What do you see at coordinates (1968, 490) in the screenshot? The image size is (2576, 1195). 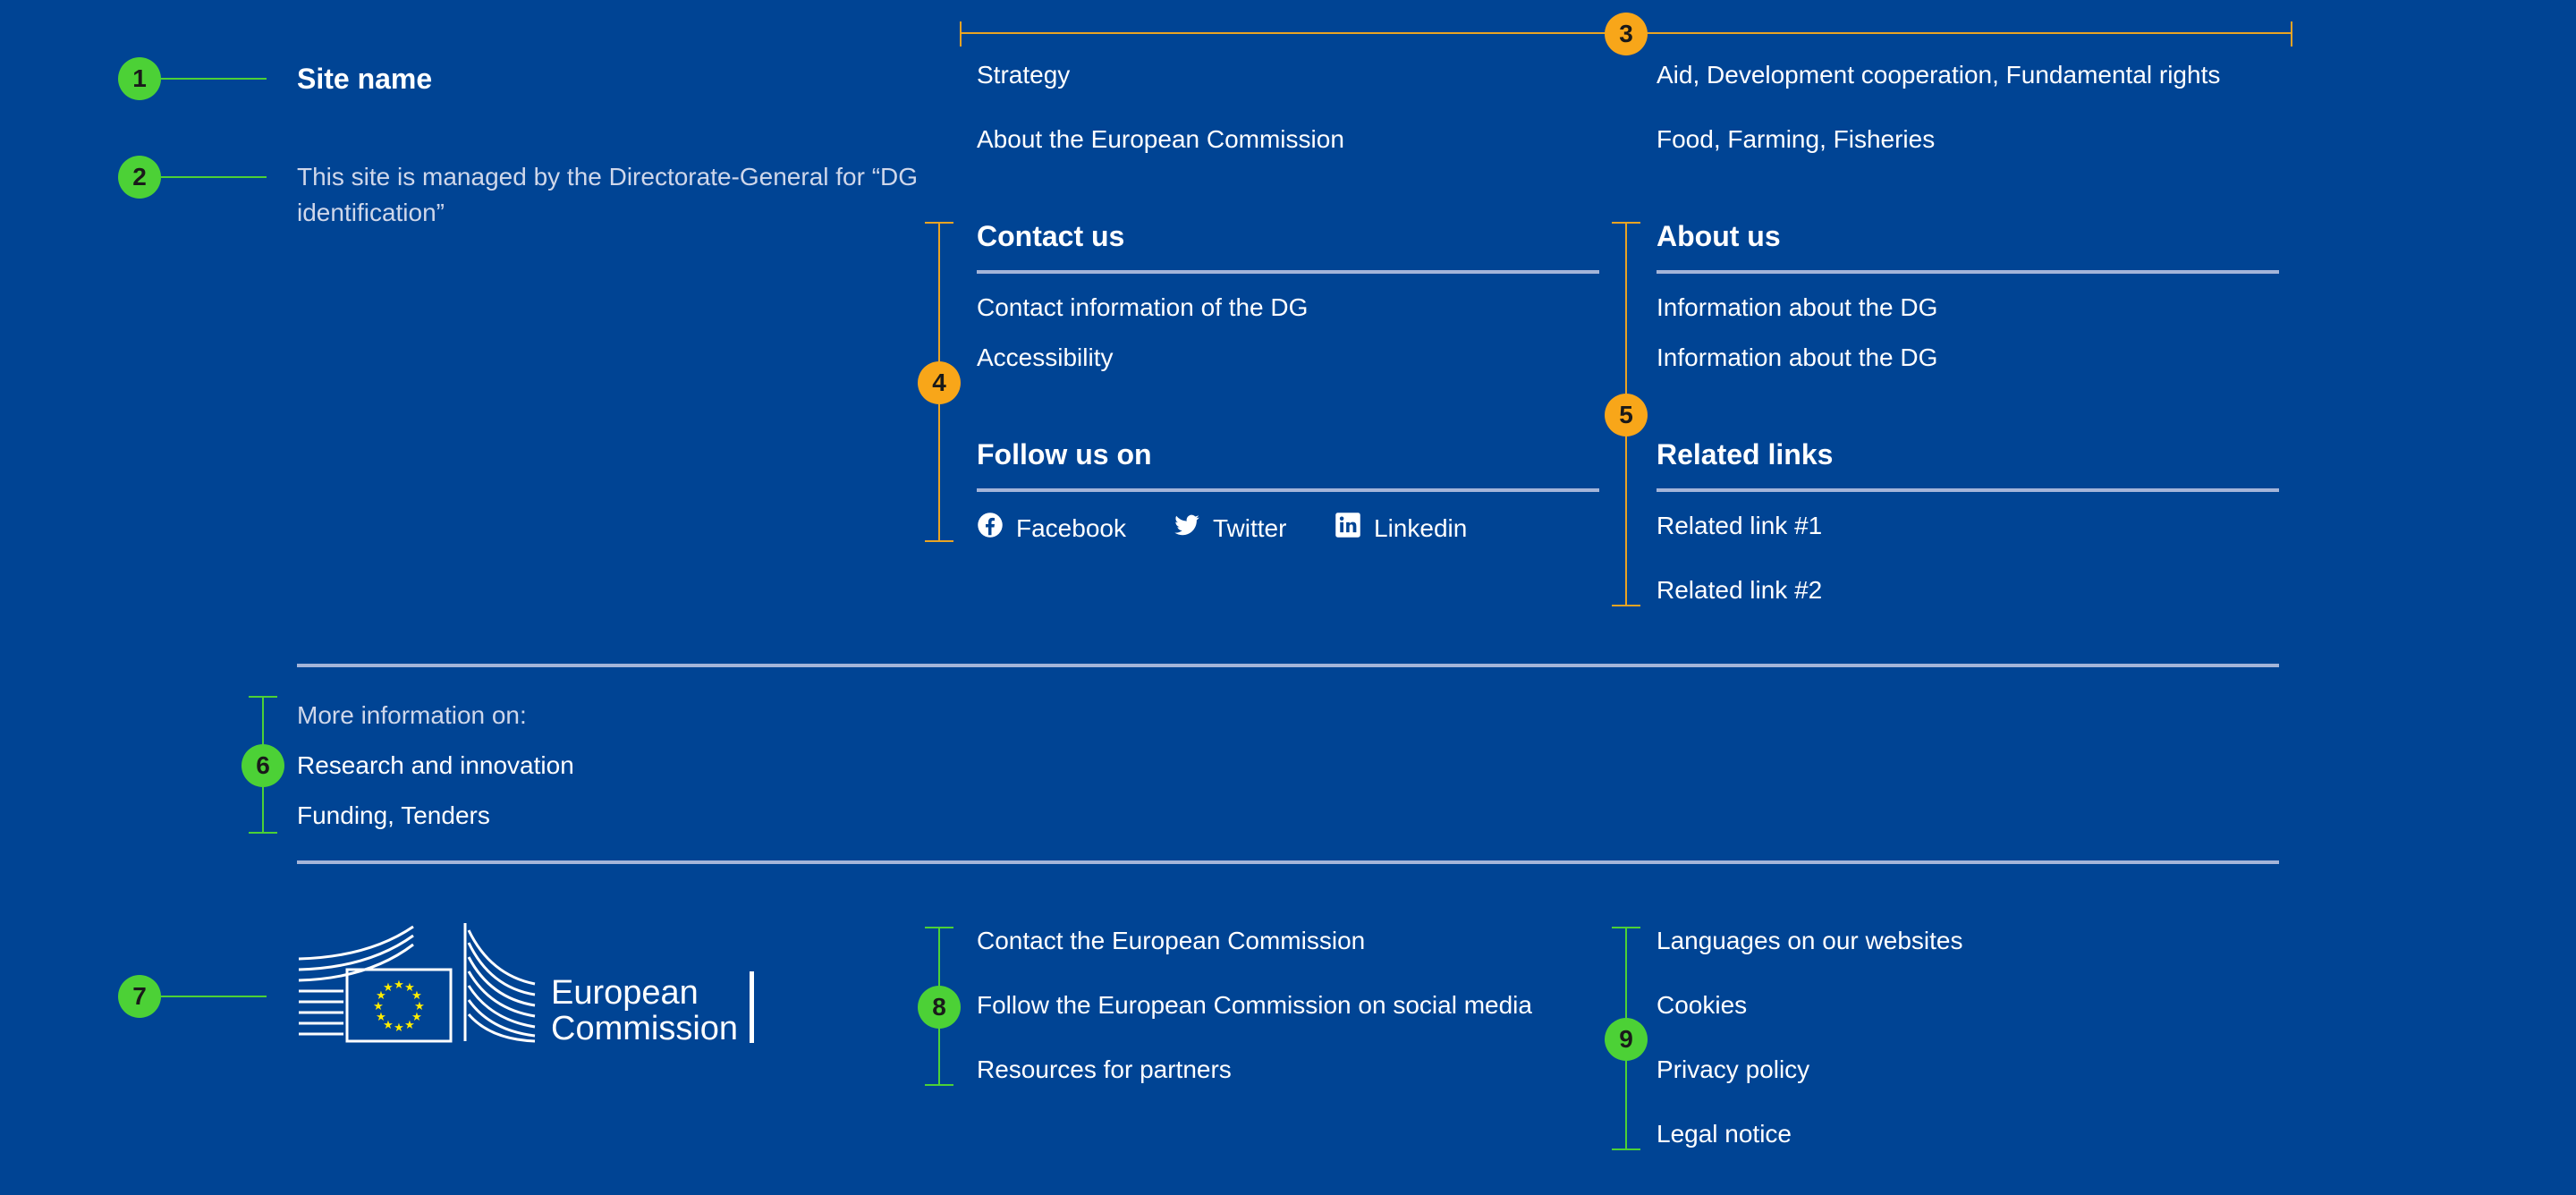 I see `related-divider` at bounding box center [1968, 490].